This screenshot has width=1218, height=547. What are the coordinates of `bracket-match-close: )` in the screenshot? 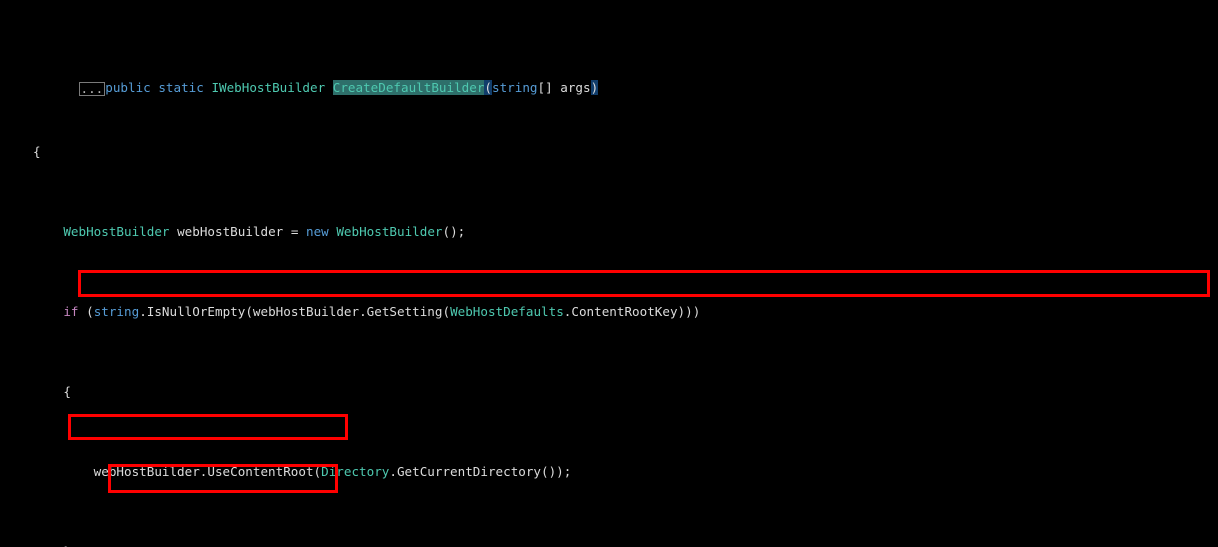 It's located at (594, 87).